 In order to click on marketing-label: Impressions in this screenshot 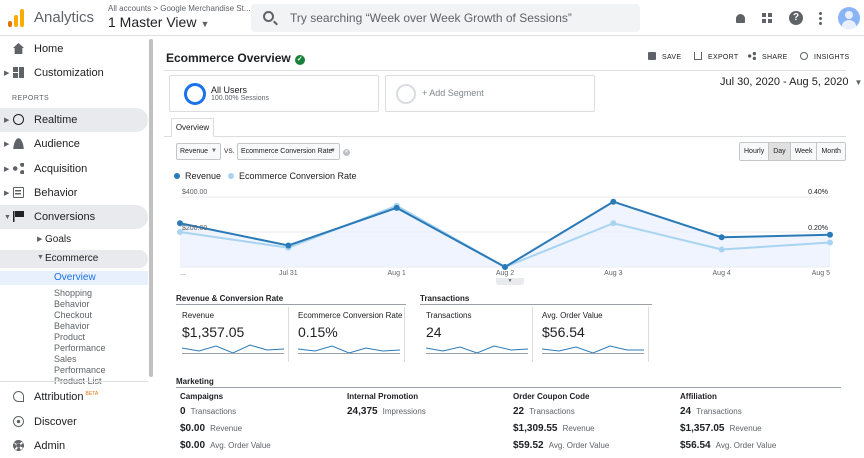, I will do `click(404, 411)`.